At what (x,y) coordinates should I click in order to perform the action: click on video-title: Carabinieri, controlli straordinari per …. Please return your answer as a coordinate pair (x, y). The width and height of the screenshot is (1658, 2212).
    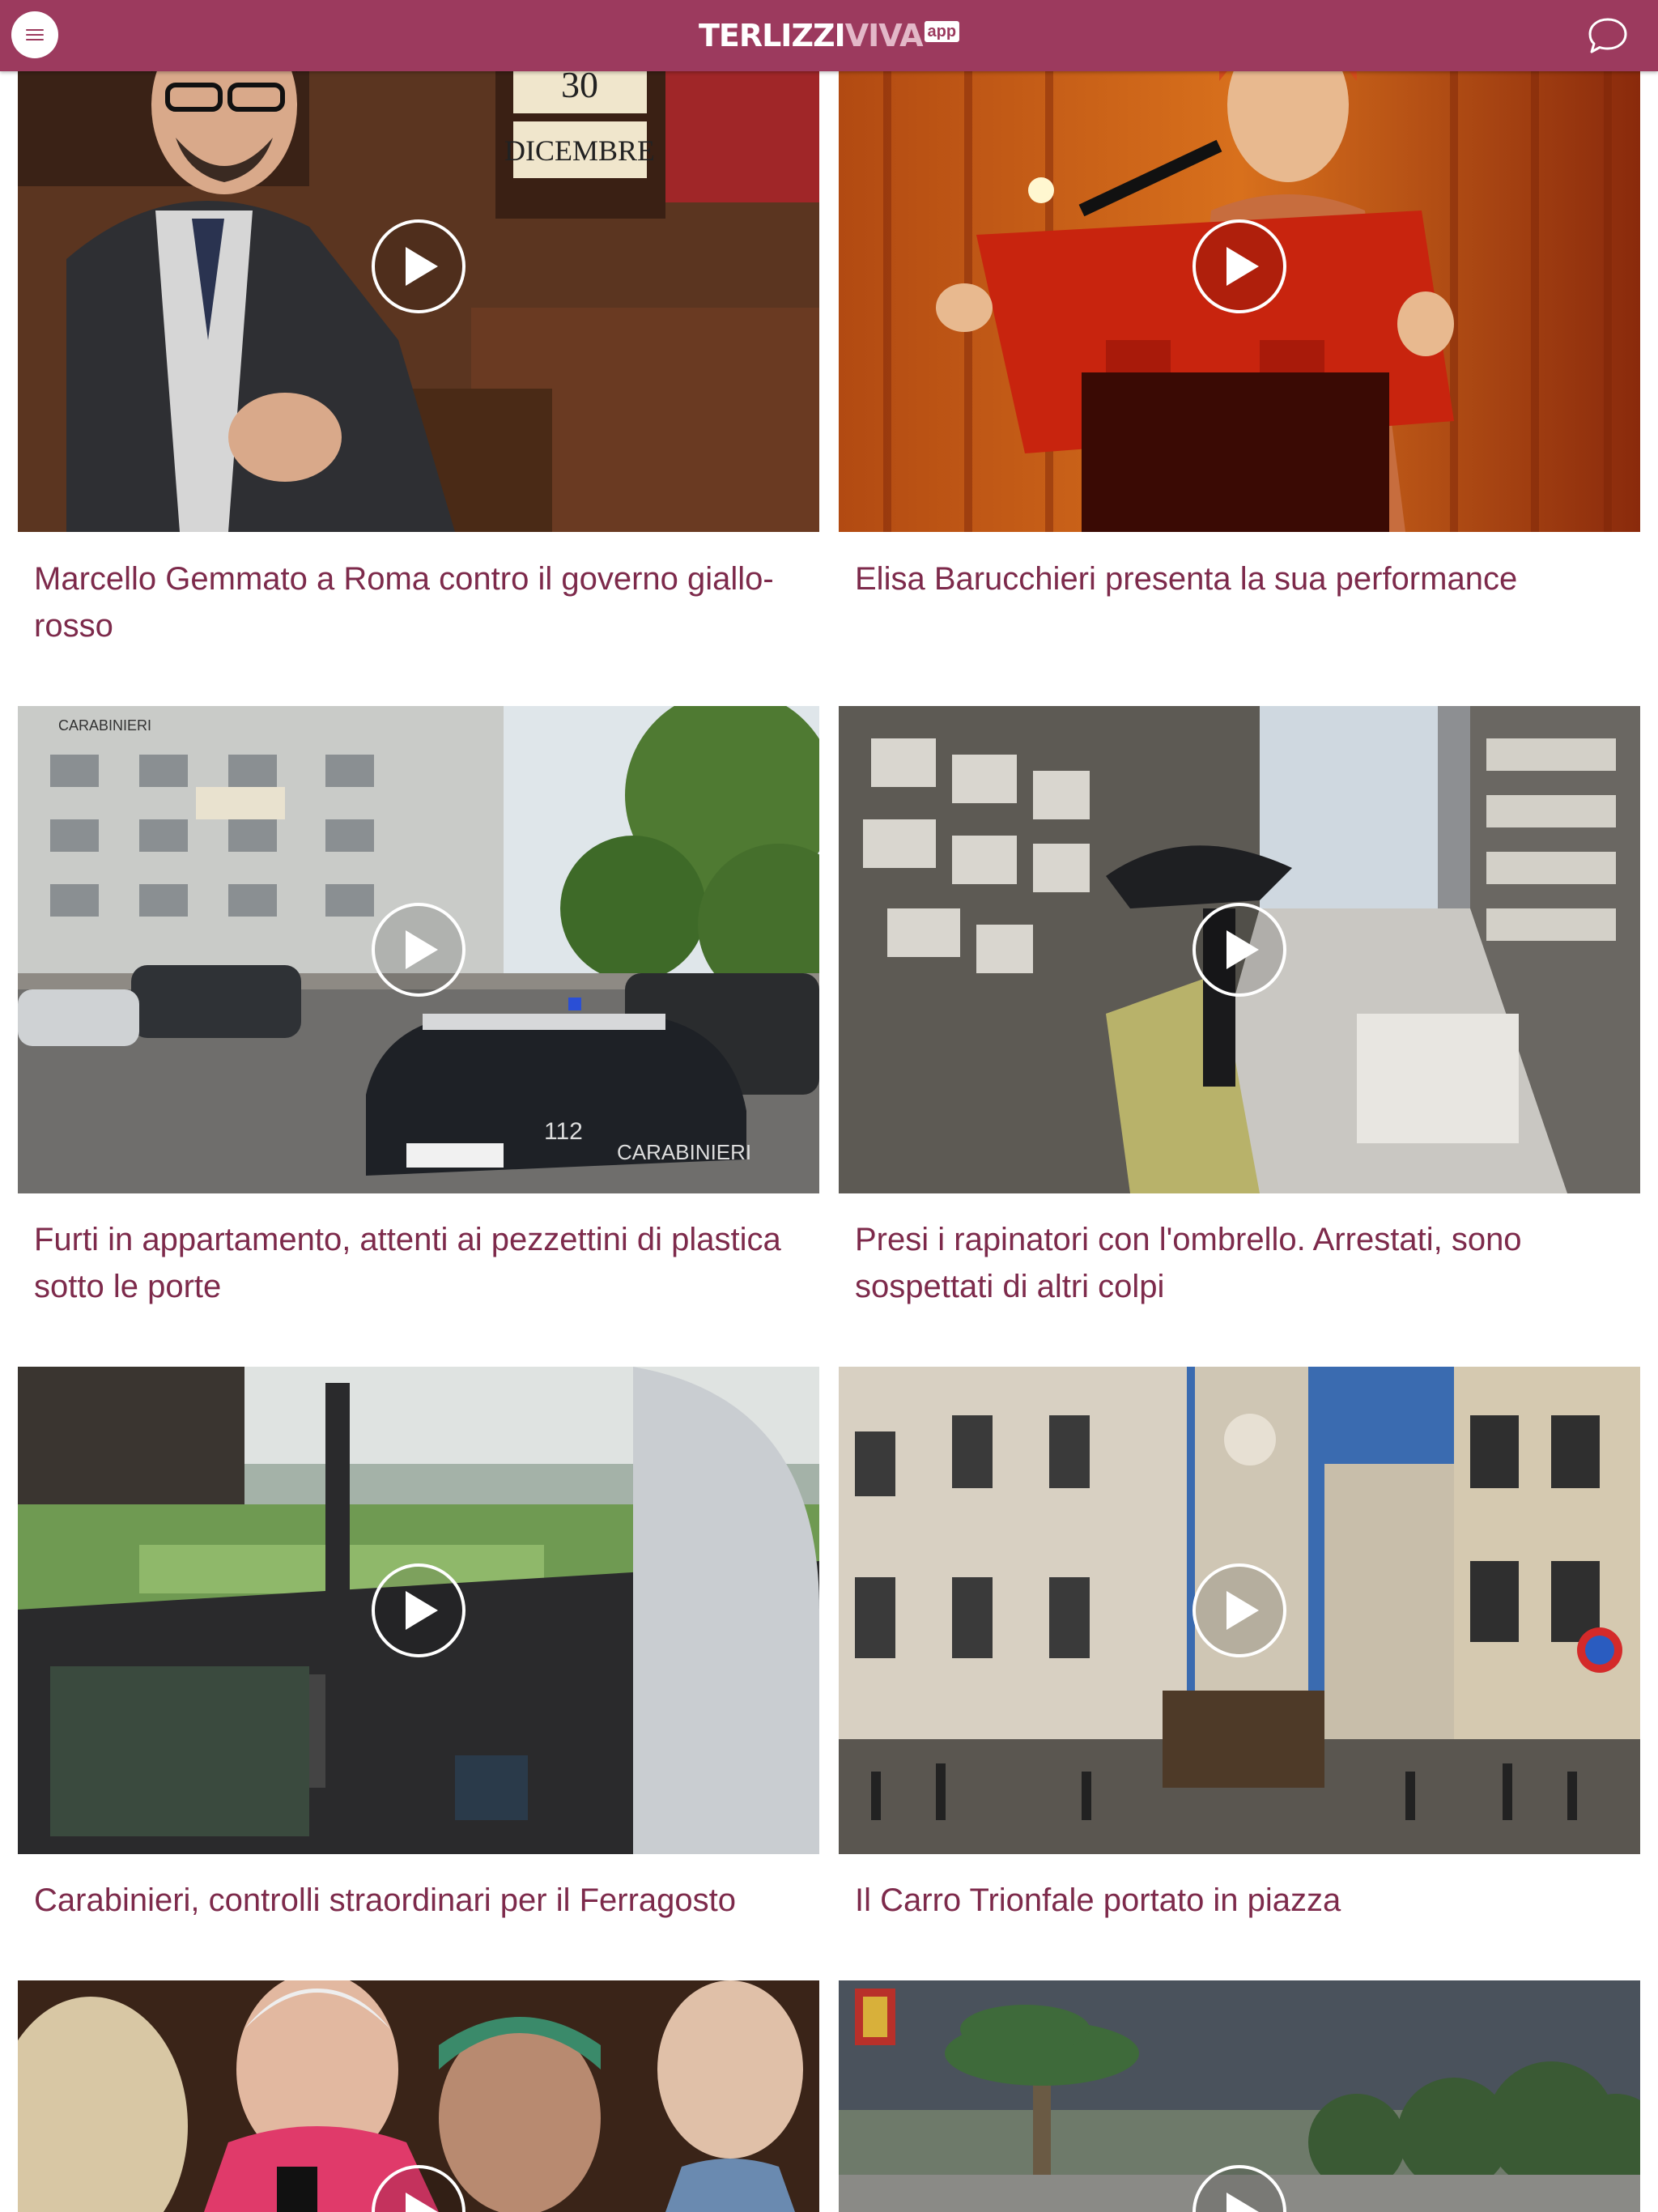
    Looking at the image, I should click on (418, 1900).